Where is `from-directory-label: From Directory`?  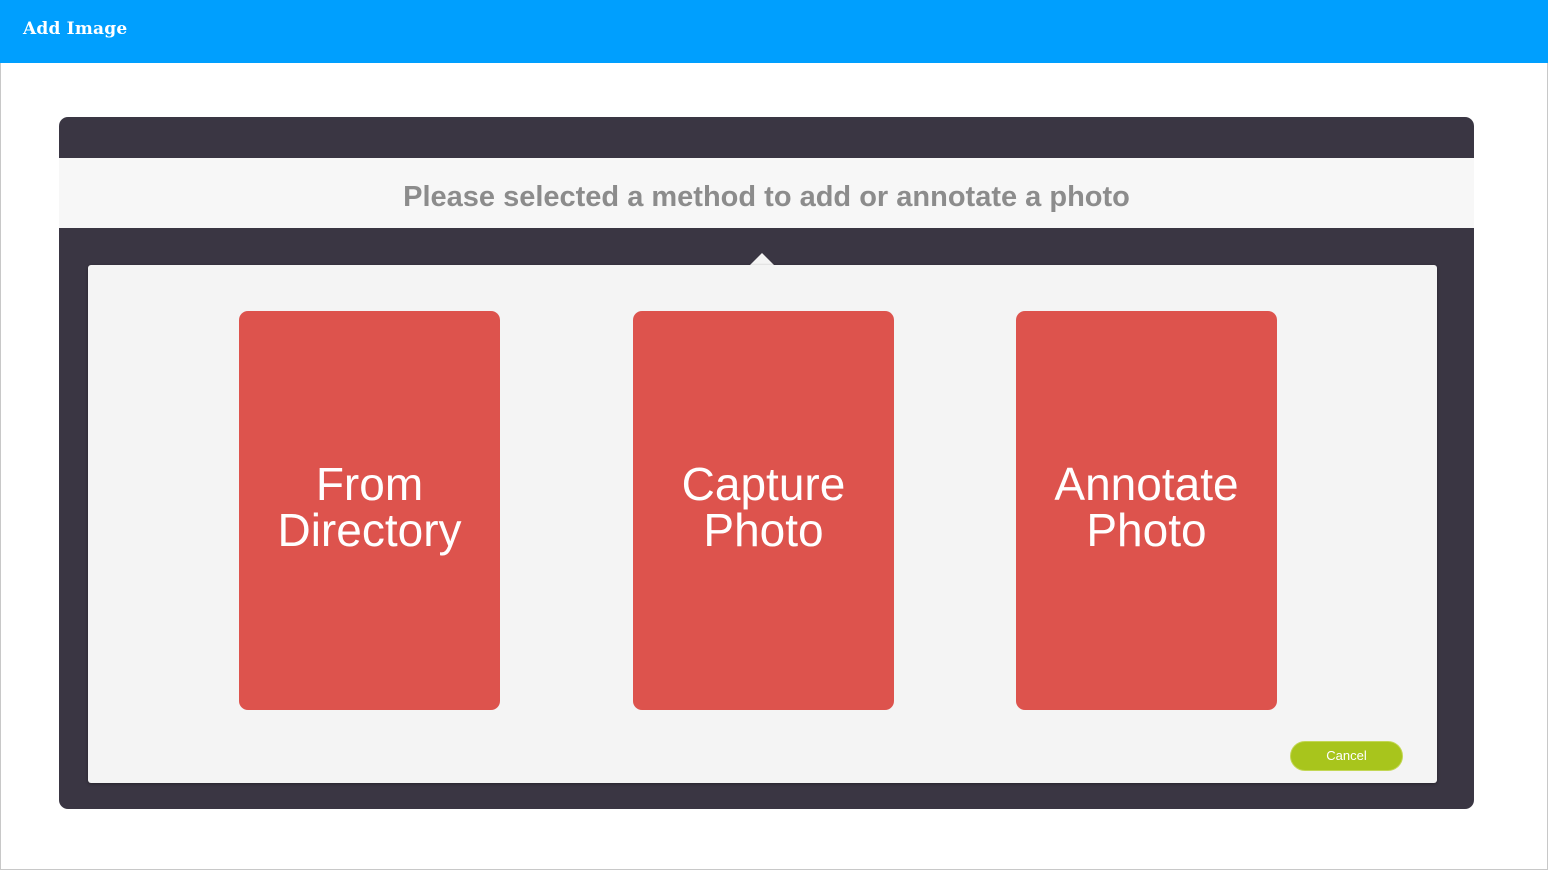
from-directory-label: From Directory is located at coordinates (369, 506).